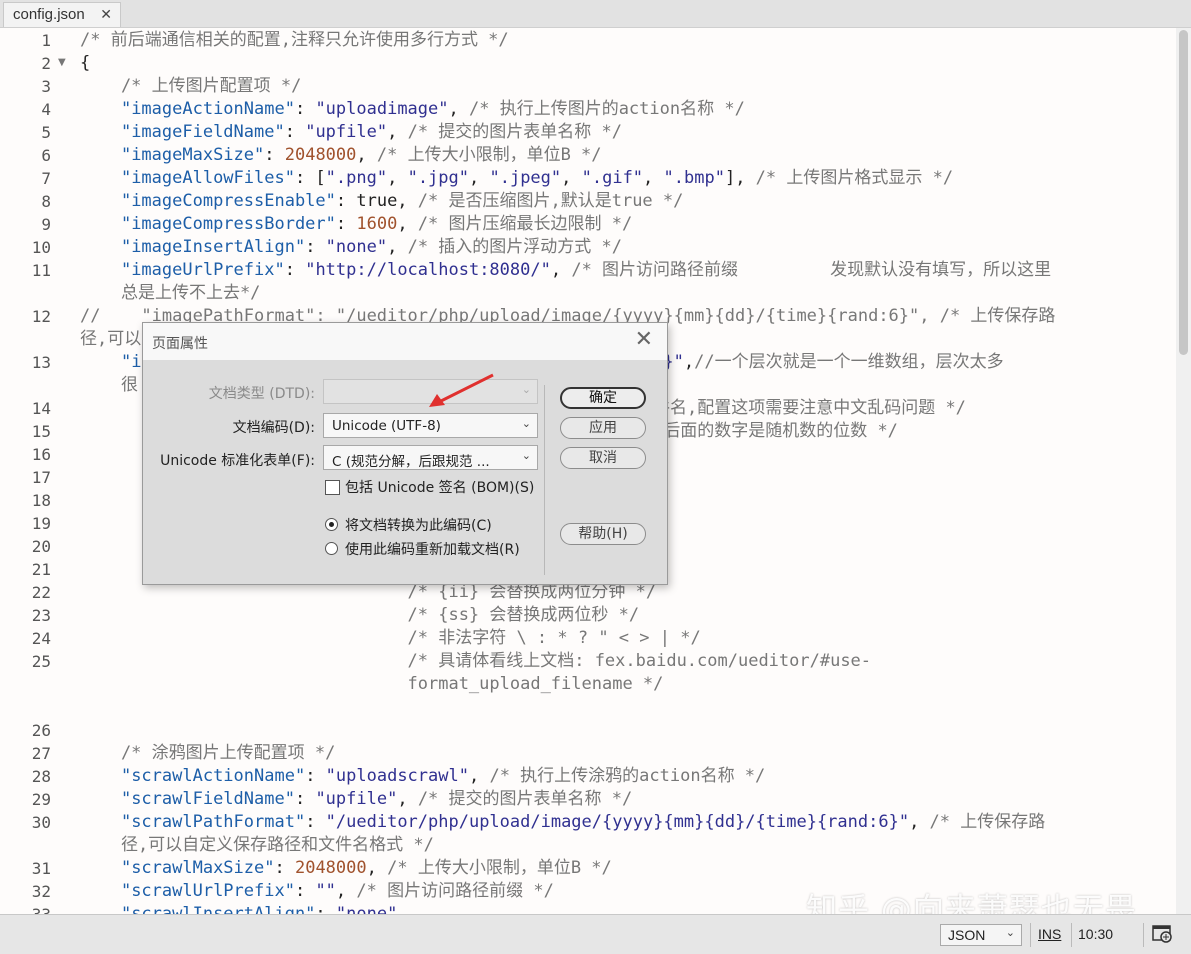 The height and width of the screenshot is (954, 1191). Describe the element at coordinates (192, 155) in the screenshot. I see `code-token: "imageMaxSize"` at that location.